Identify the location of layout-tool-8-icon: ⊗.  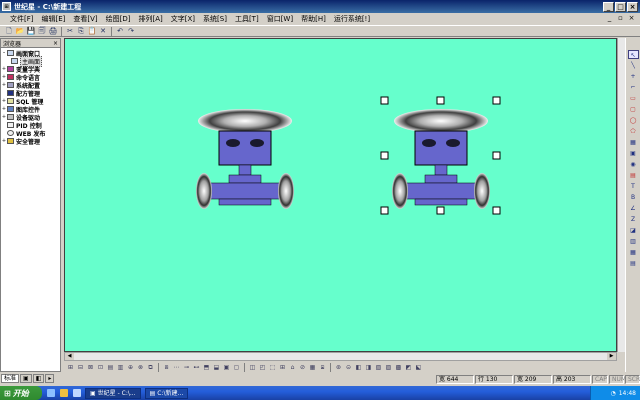
(140, 367).